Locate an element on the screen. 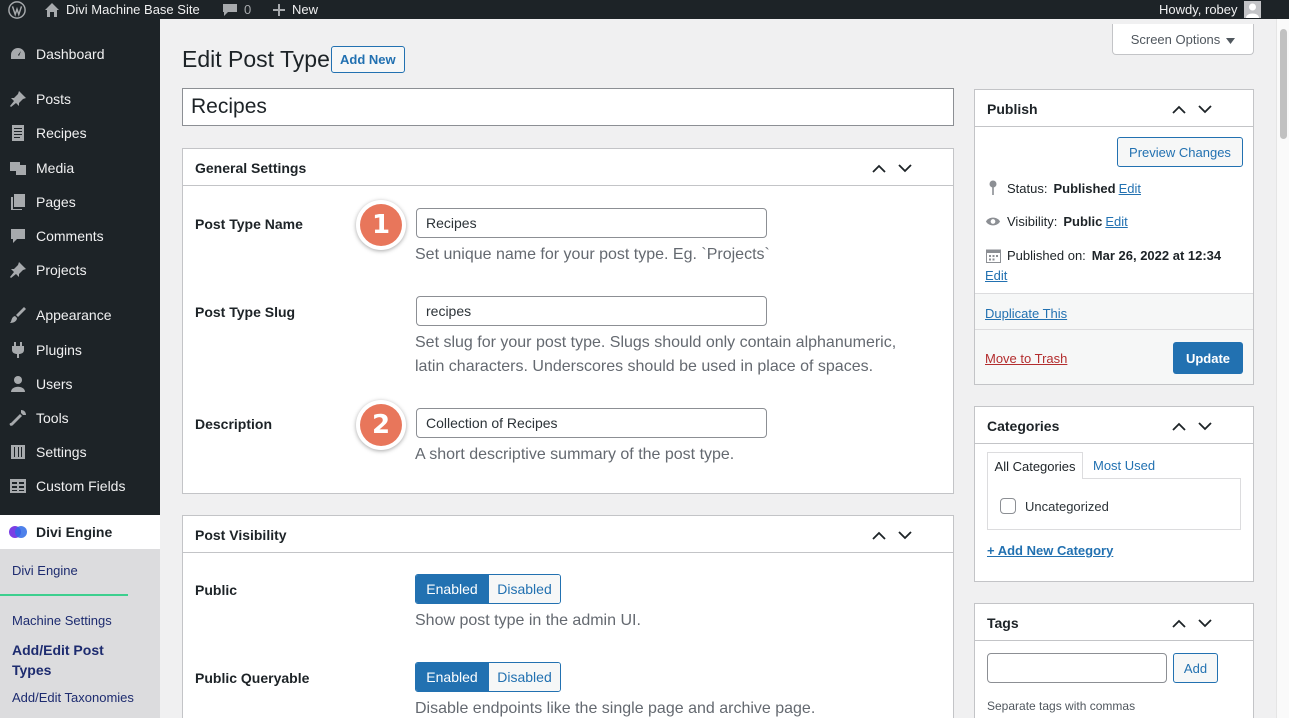 The image size is (1289, 718). post-type-name-input: Recipes is located at coordinates (591, 223).